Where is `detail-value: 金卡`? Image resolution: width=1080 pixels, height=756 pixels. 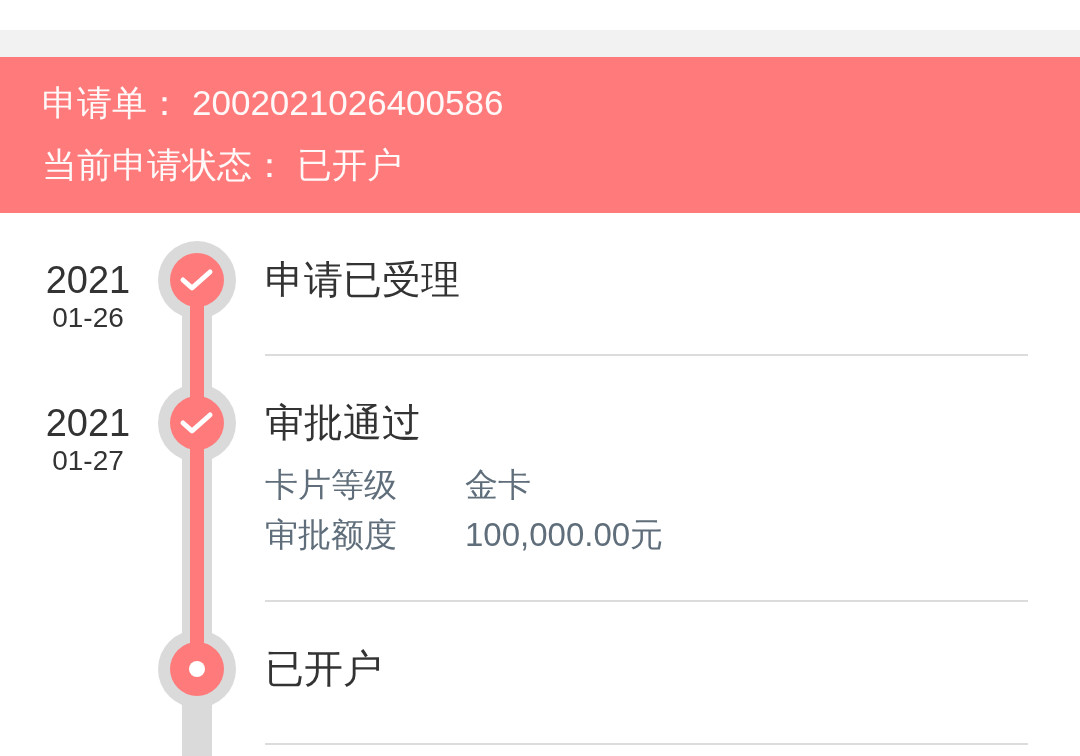
detail-value: 金卡 is located at coordinates (498, 484).